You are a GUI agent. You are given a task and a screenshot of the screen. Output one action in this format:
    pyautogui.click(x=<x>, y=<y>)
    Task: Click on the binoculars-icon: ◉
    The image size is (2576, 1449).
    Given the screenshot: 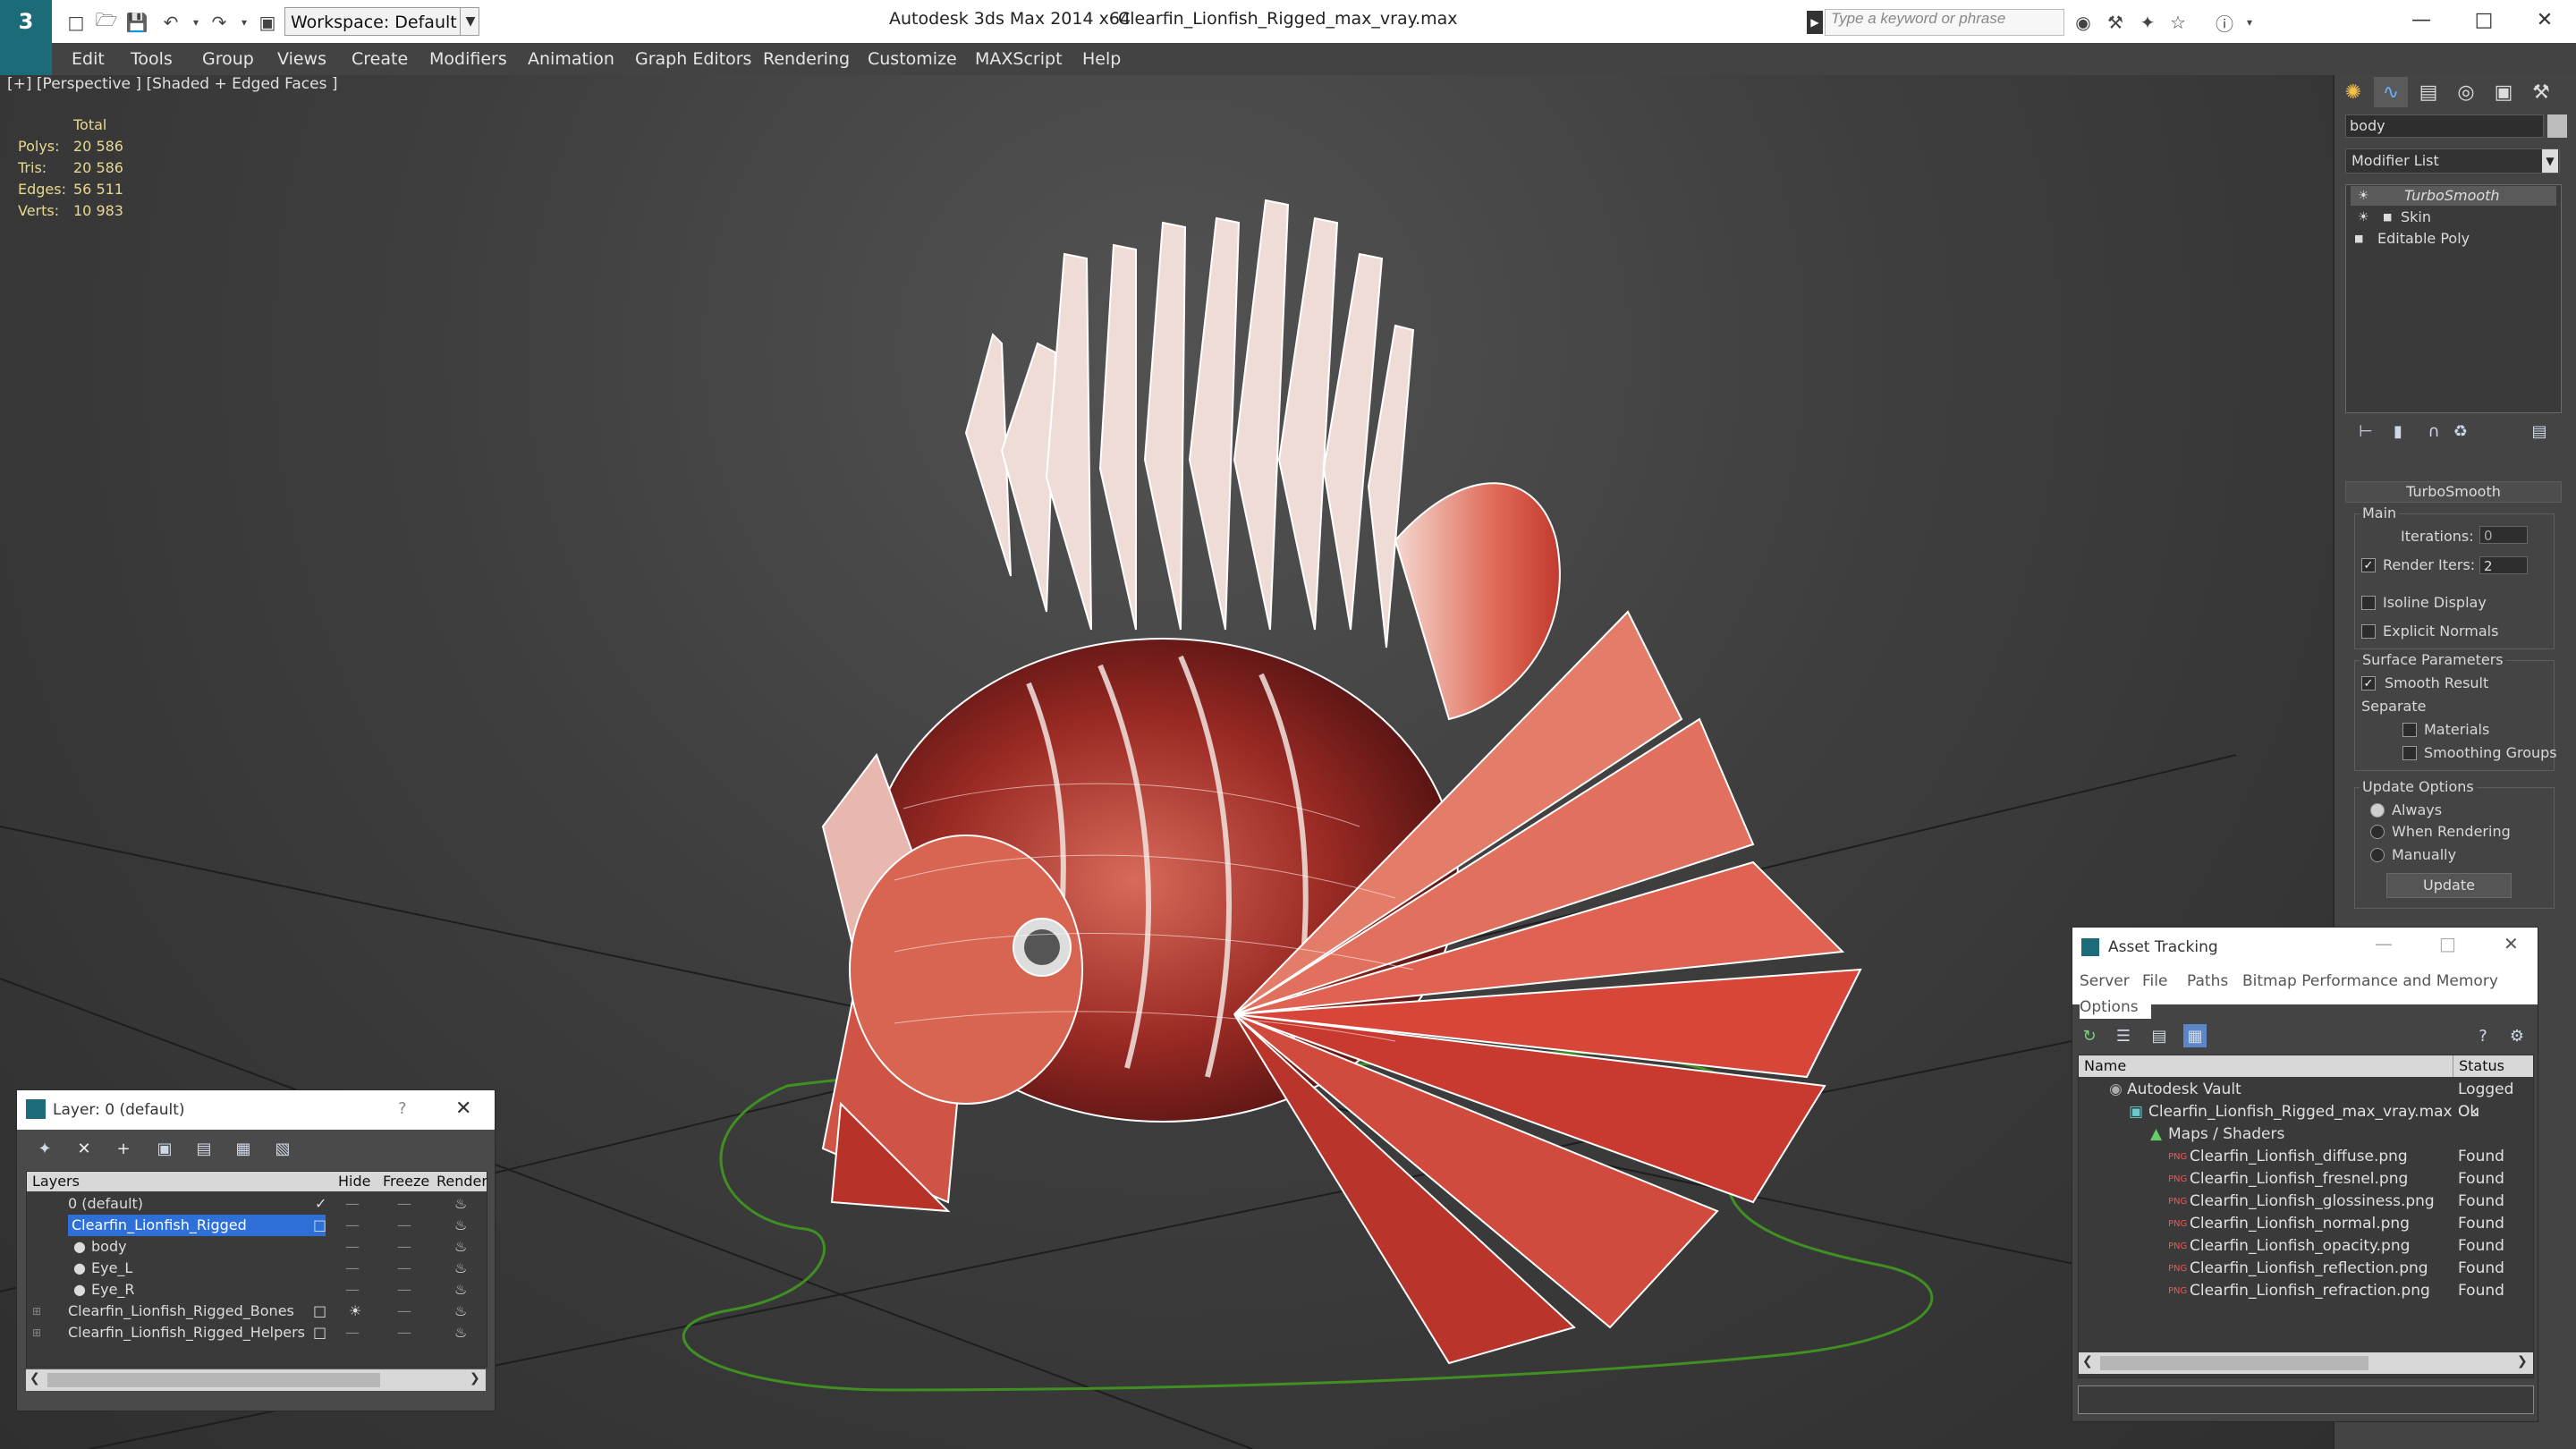 What is the action you would take?
    pyautogui.click(x=2083, y=22)
    